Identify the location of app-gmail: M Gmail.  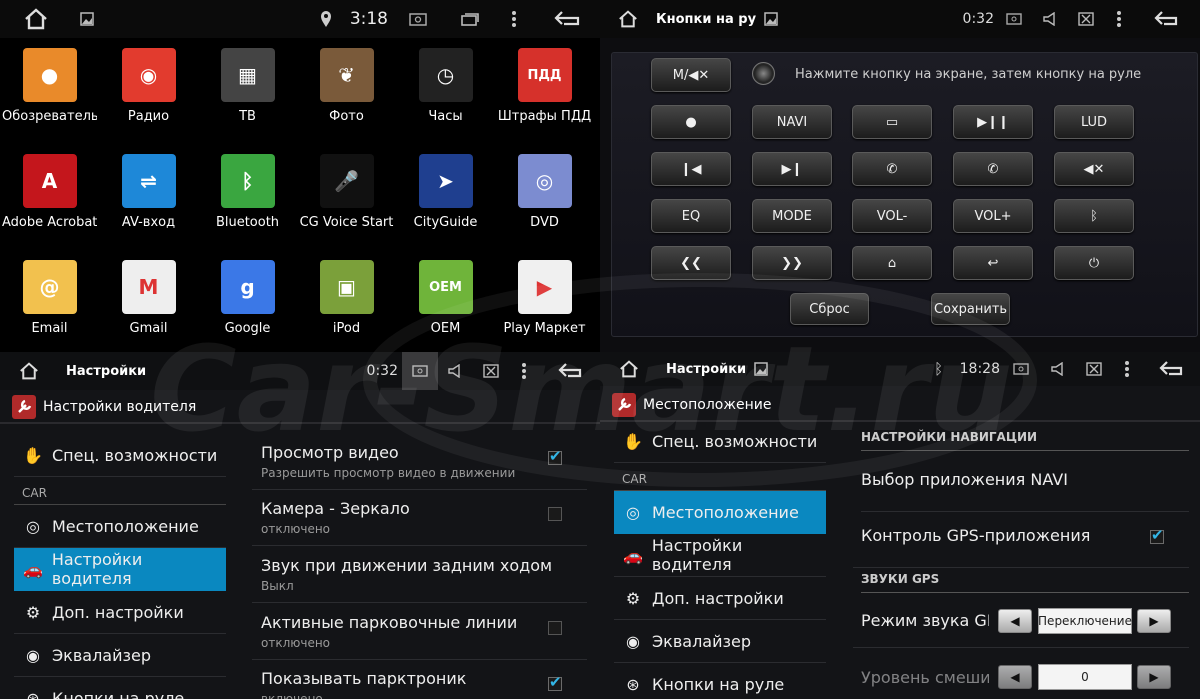
(148, 302).